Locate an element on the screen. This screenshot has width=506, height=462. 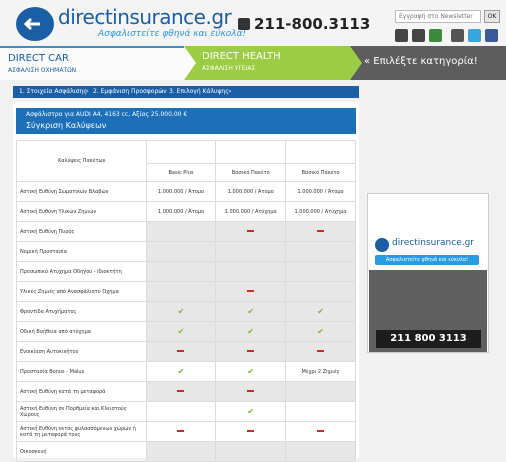
newsletter-ok-button: OK is located at coordinates (492, 16).